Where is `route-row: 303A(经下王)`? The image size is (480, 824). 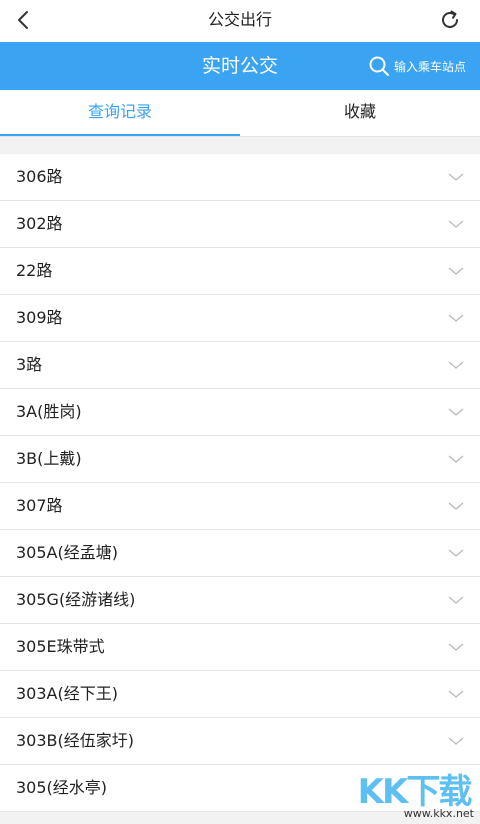 route-row: 303A(经下王) is located at coordinates (240, 694).